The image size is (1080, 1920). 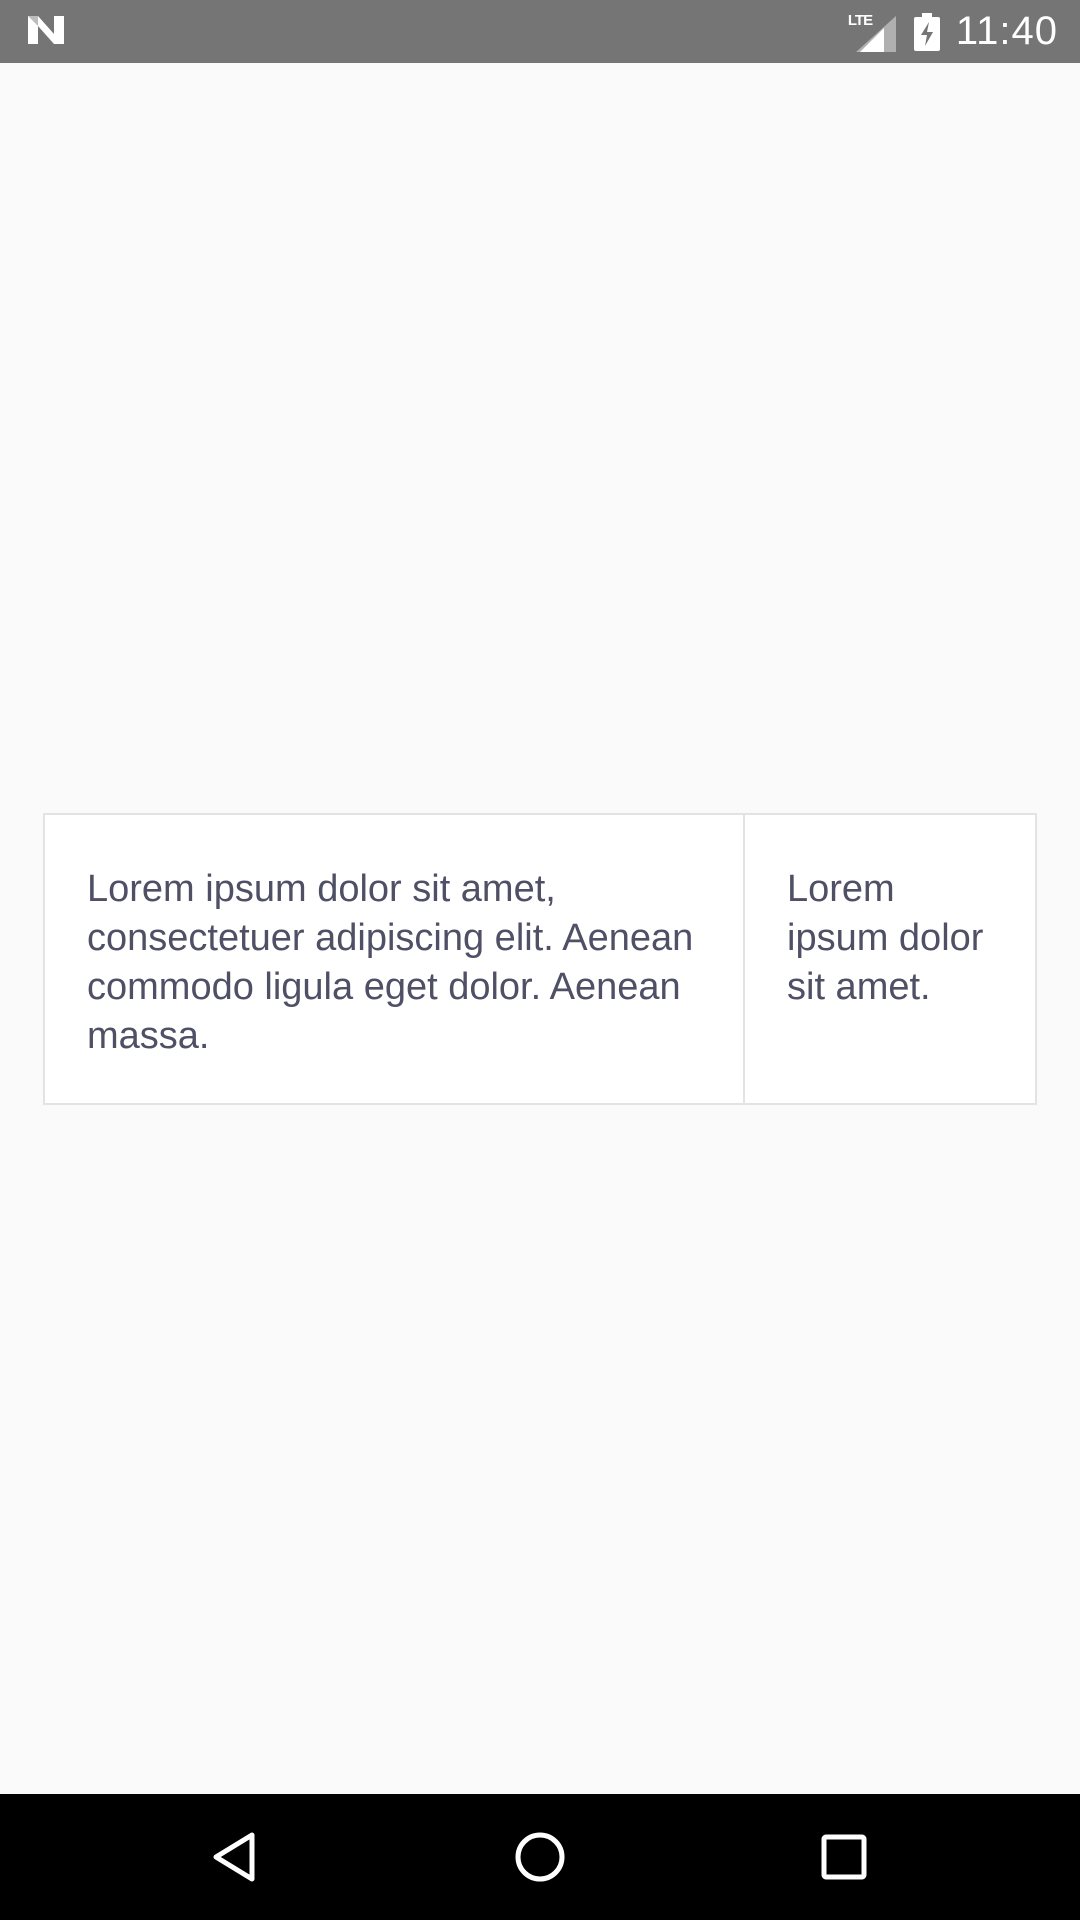 What do you see at coordinates (926, 31) in the screenshot?
I see `battery-charging-icon` at bounding box center [926, 31].